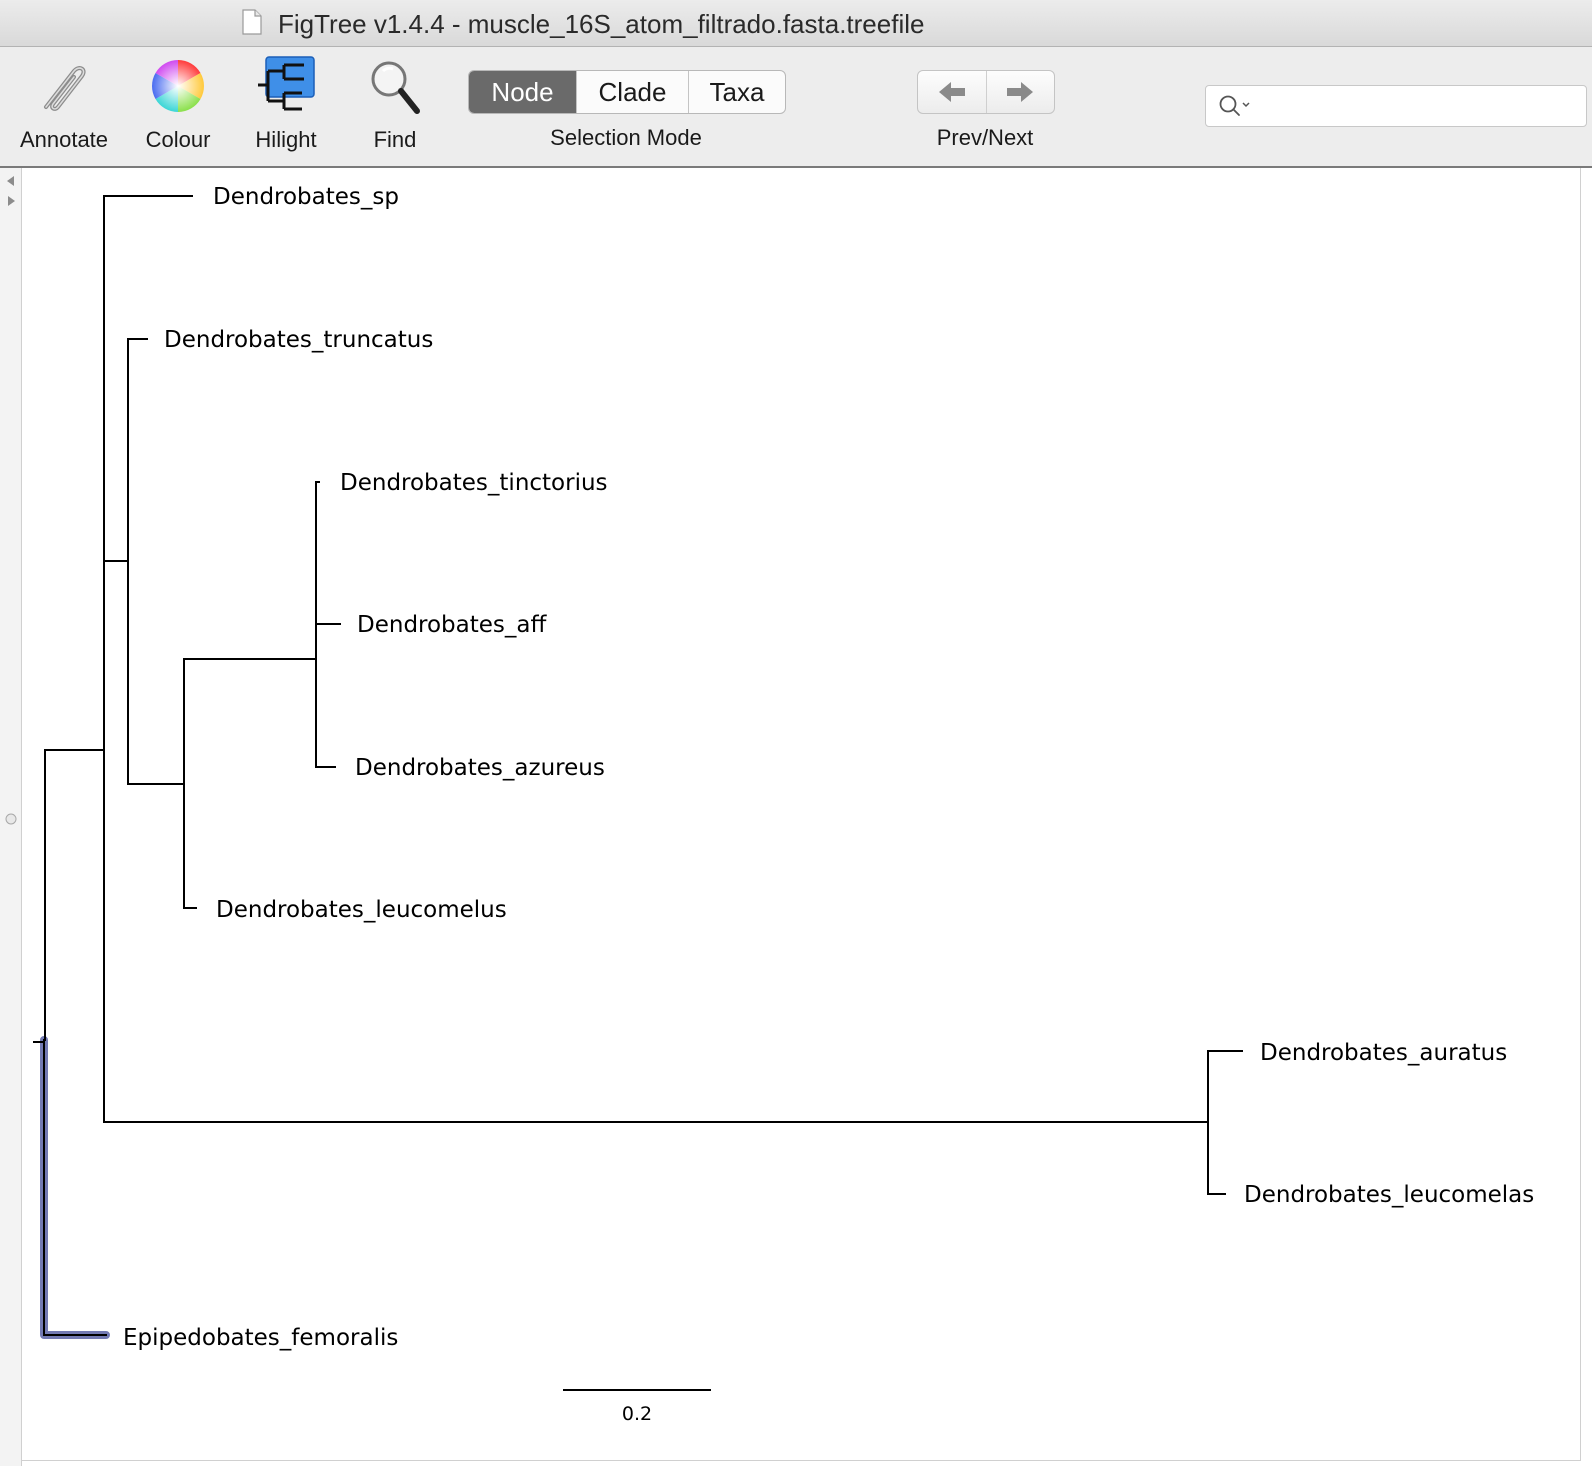  I want to click on prev-next-control, so click(986, 92).